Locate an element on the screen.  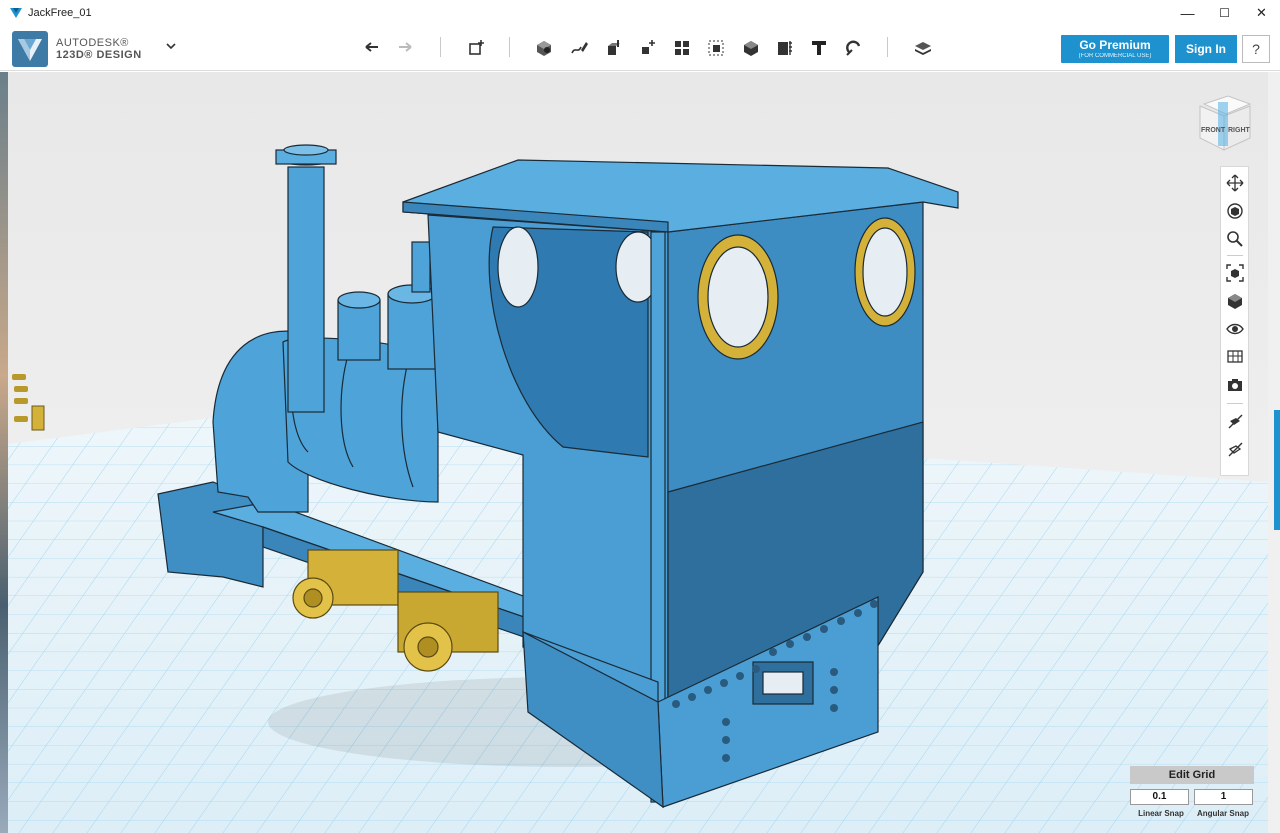
chevron-down-icon is located at coordinates (171, 46).